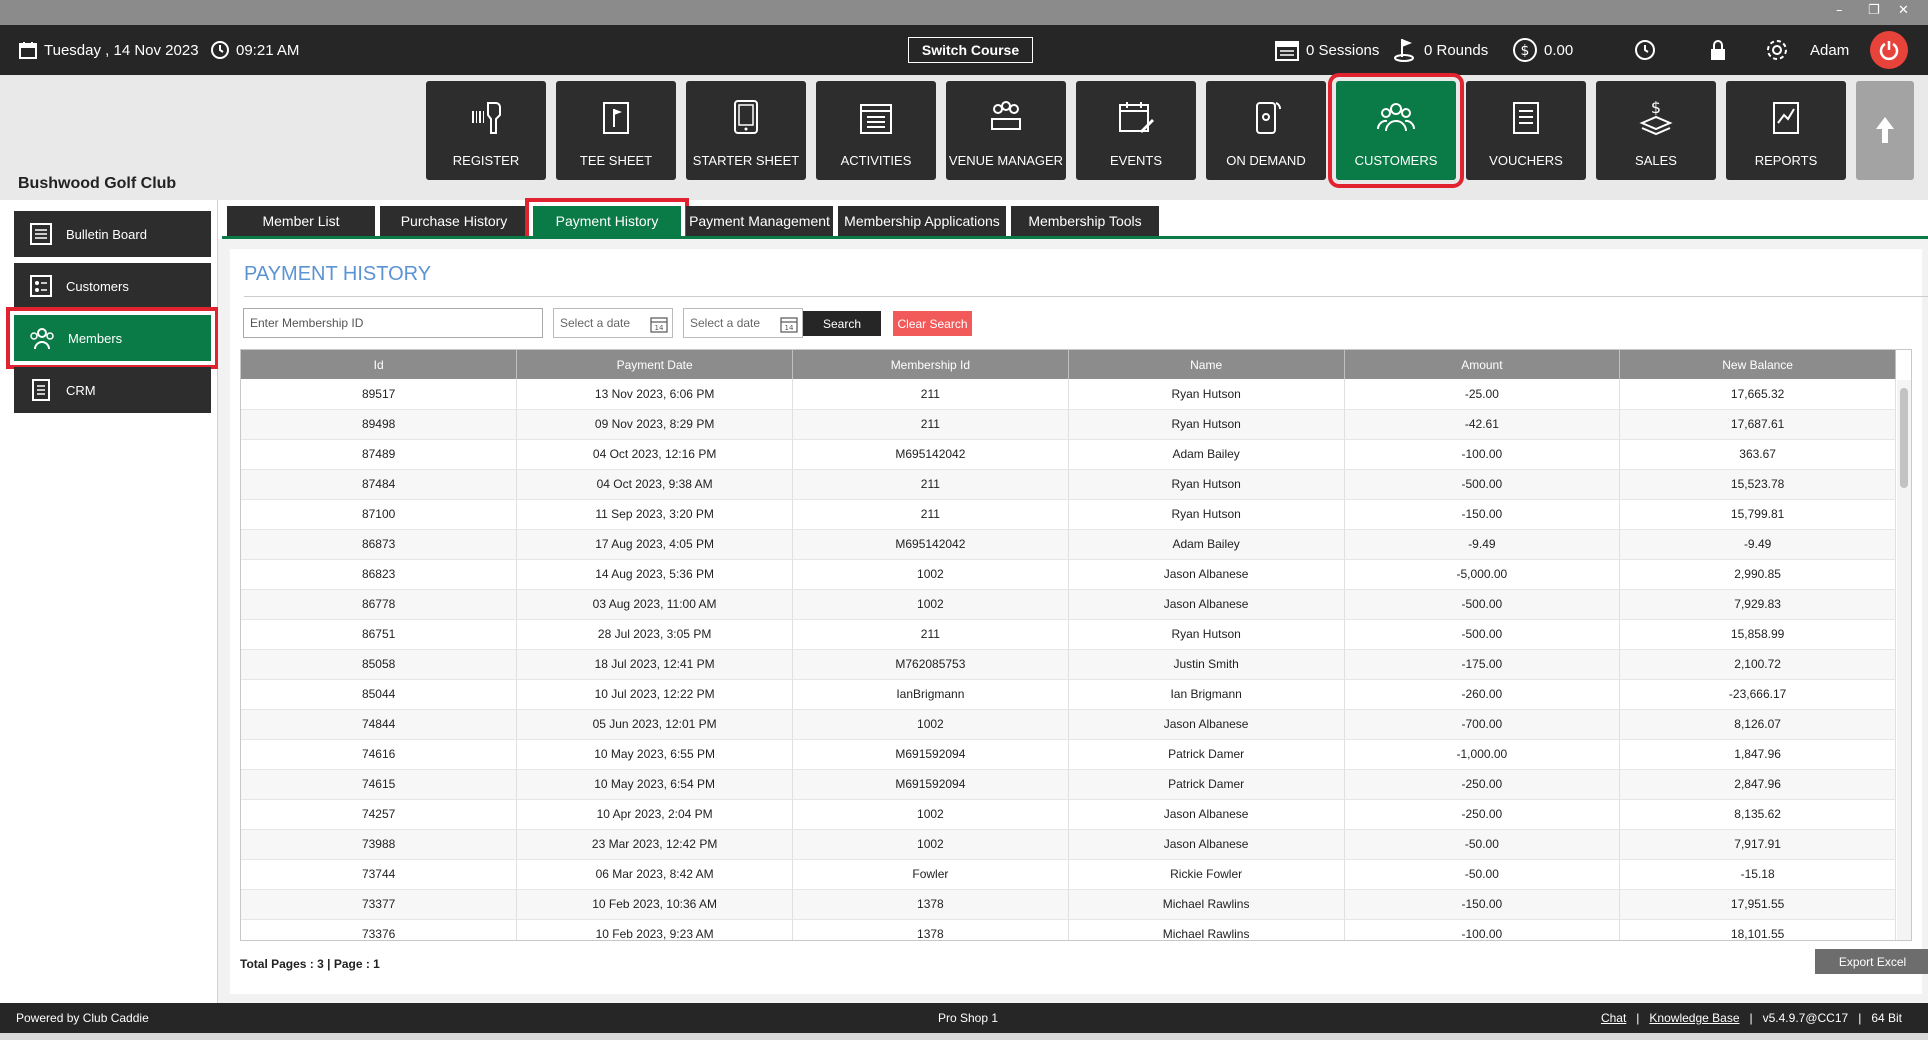  I want to click on nav-reports: REPORTS, so click(1786, 130).